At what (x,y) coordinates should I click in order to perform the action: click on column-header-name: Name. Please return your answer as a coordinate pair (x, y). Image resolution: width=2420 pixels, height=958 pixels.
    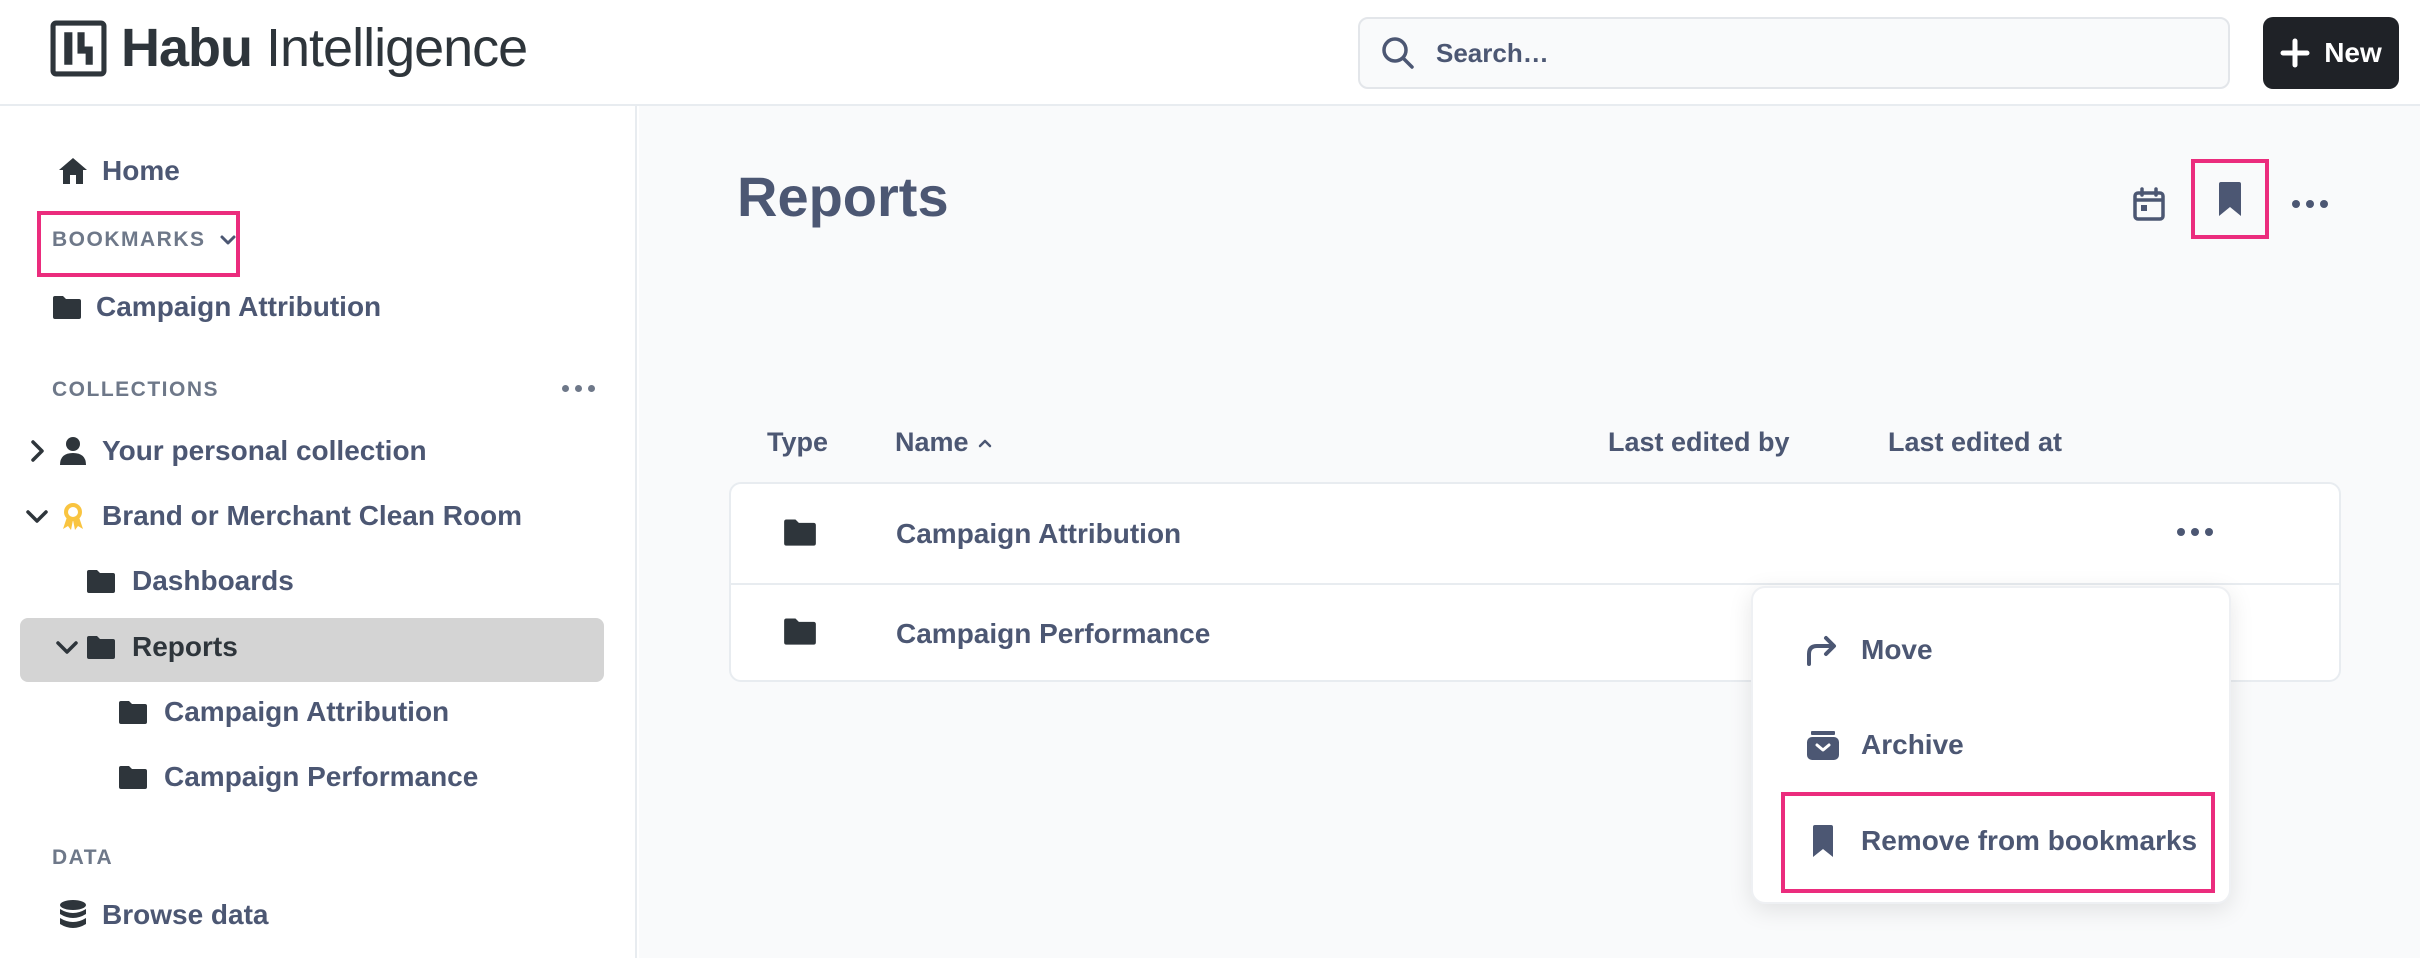
    Looking at the image, I should click on (944, 442).